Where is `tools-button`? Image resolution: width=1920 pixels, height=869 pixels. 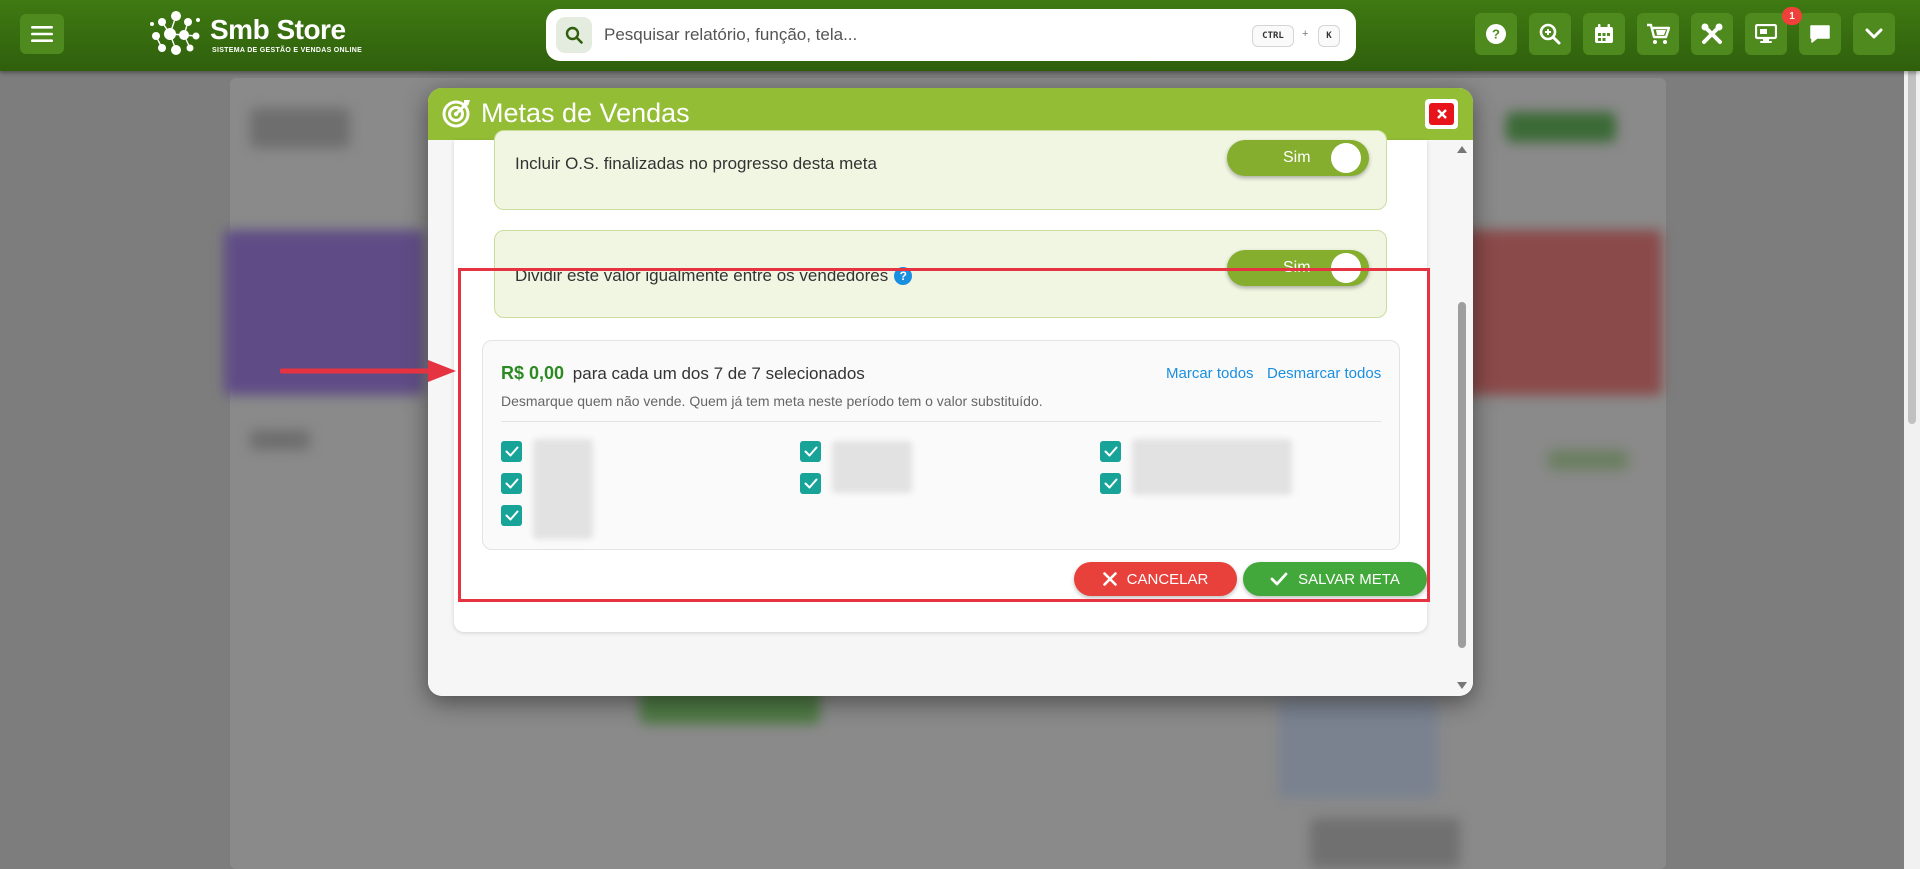
tools-button is located at coordinates (1712, 34).